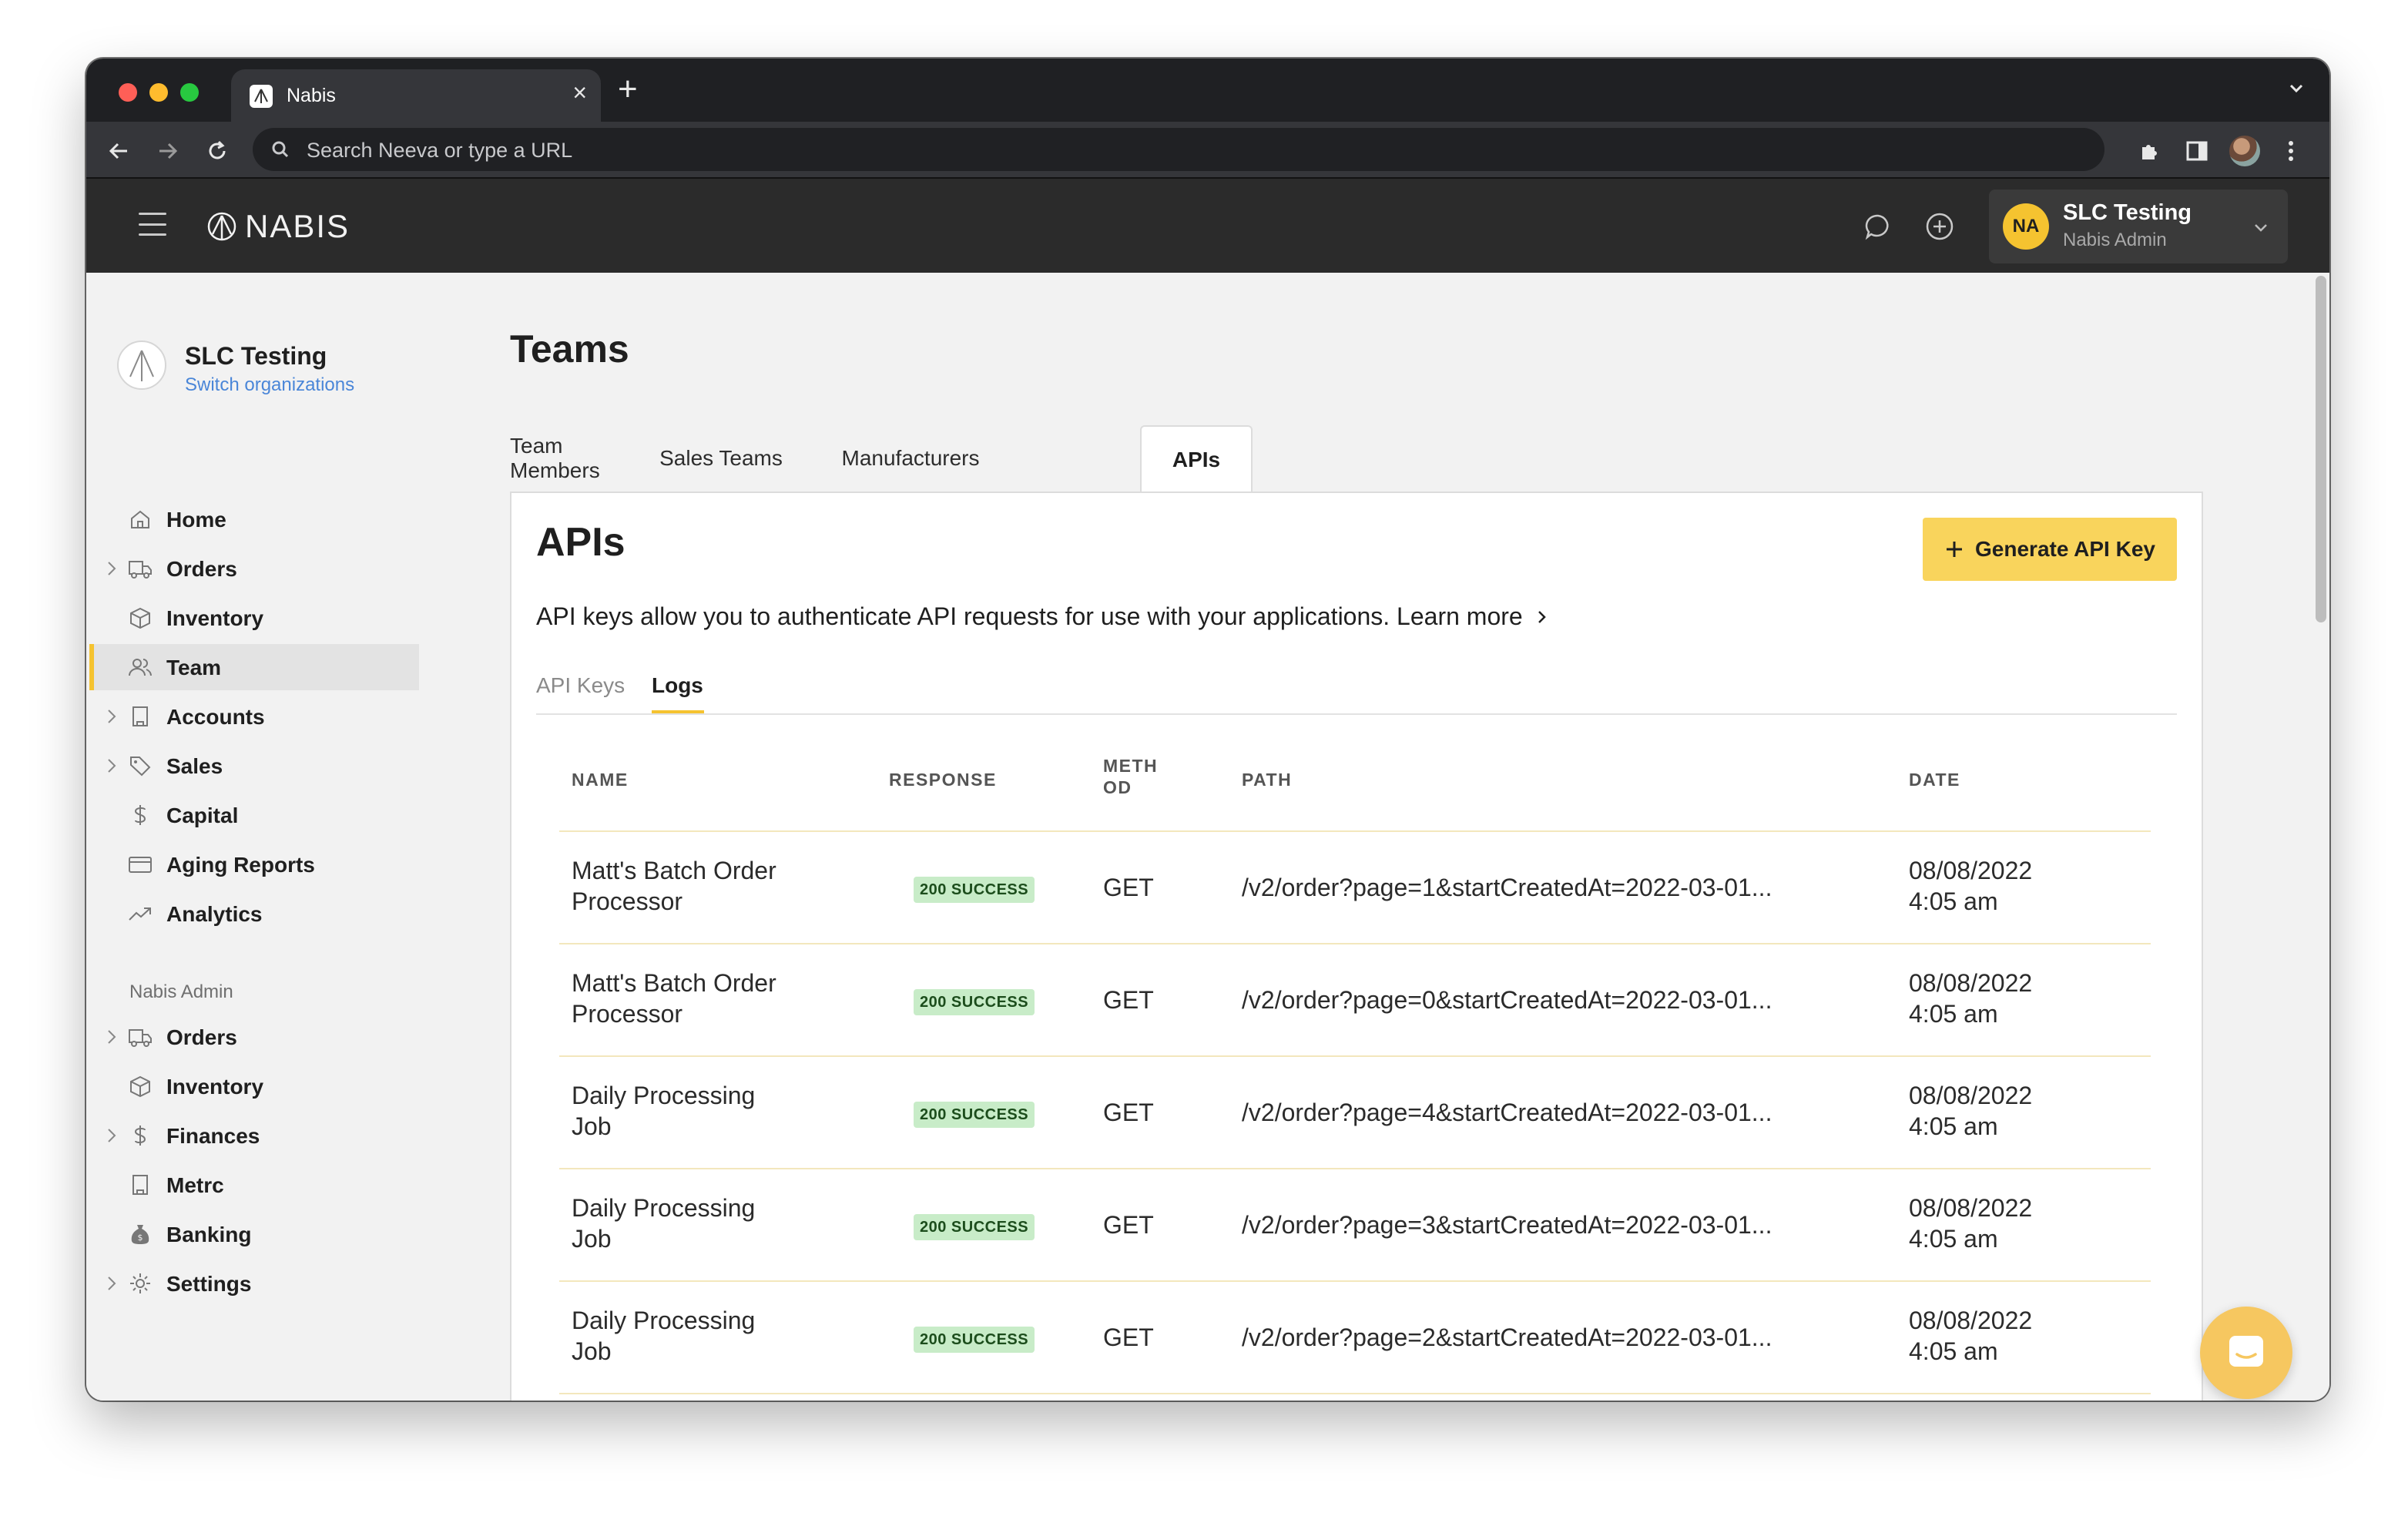  Describe the element at coordinates (1878, 227) in the screenshot. I see `chat-bubble-icon` at that location.